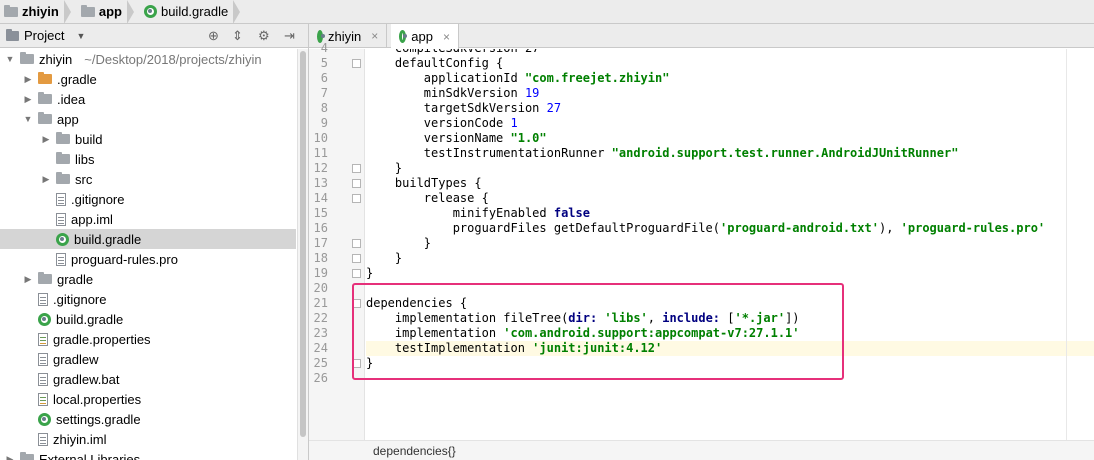 The height and width of the screenshot is (460, 1094). I want to click on code-line: defaultConfig {, so click(730, 63).